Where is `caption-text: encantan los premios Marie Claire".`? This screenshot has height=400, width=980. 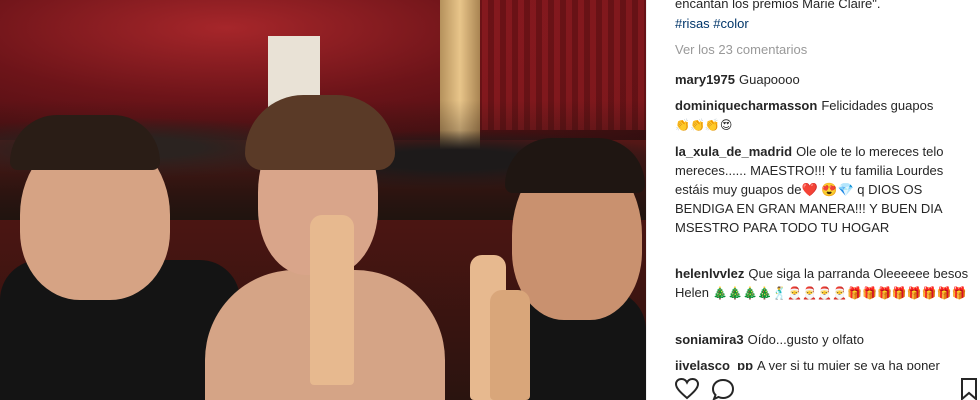
caption-text: encantan los premios Marie Claire". is located at coordinates (778, 5).